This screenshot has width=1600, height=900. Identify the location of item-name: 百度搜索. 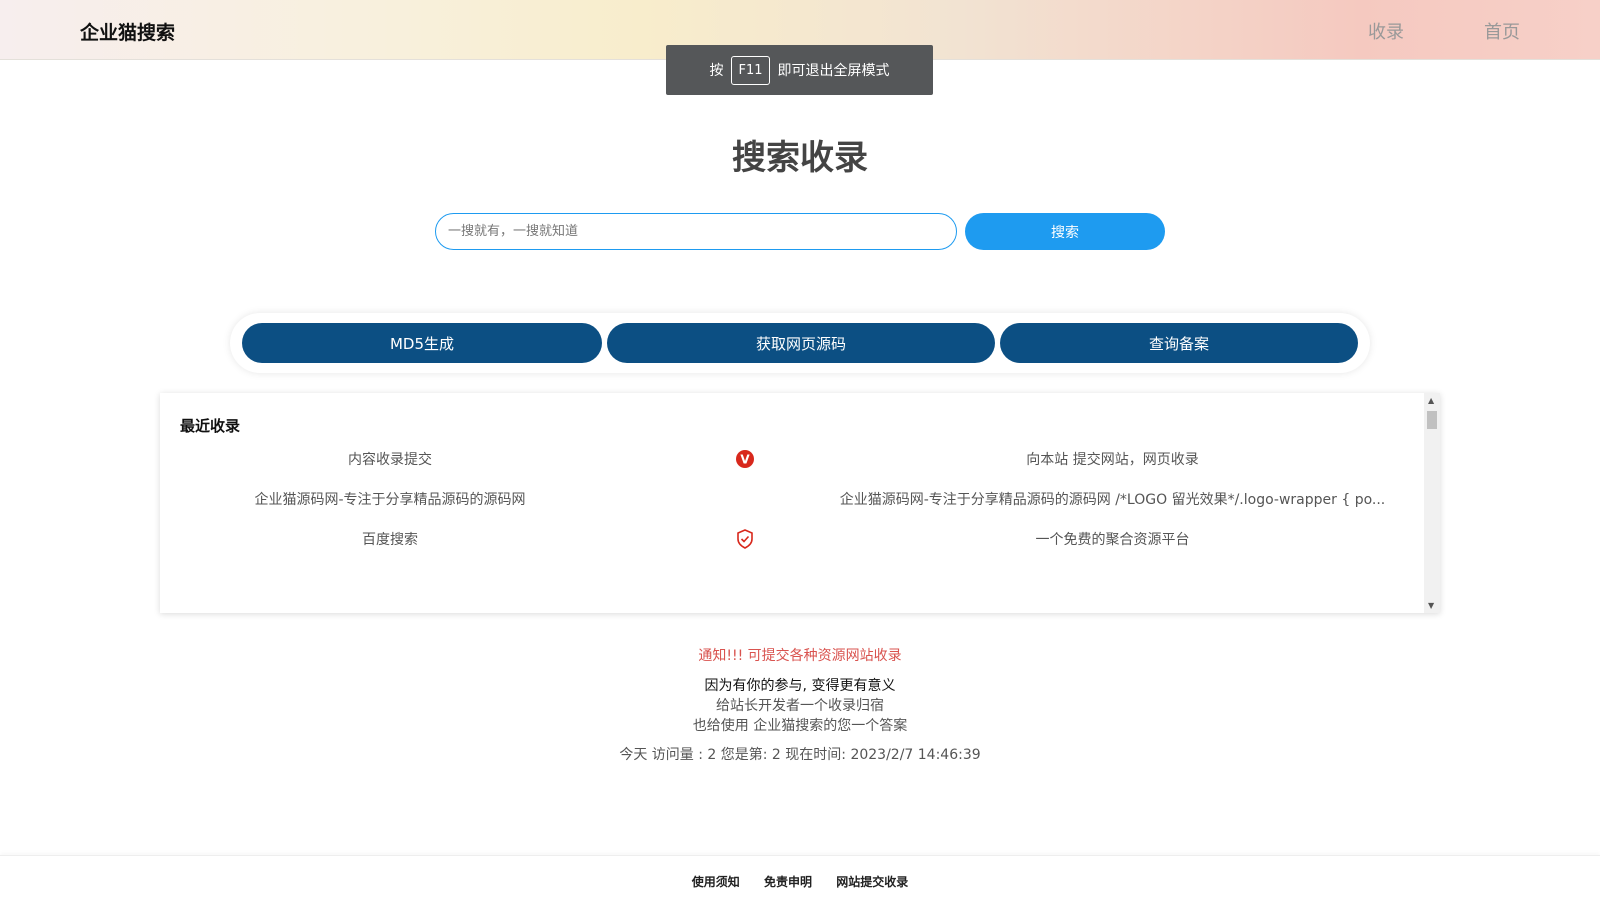
(390, 539).